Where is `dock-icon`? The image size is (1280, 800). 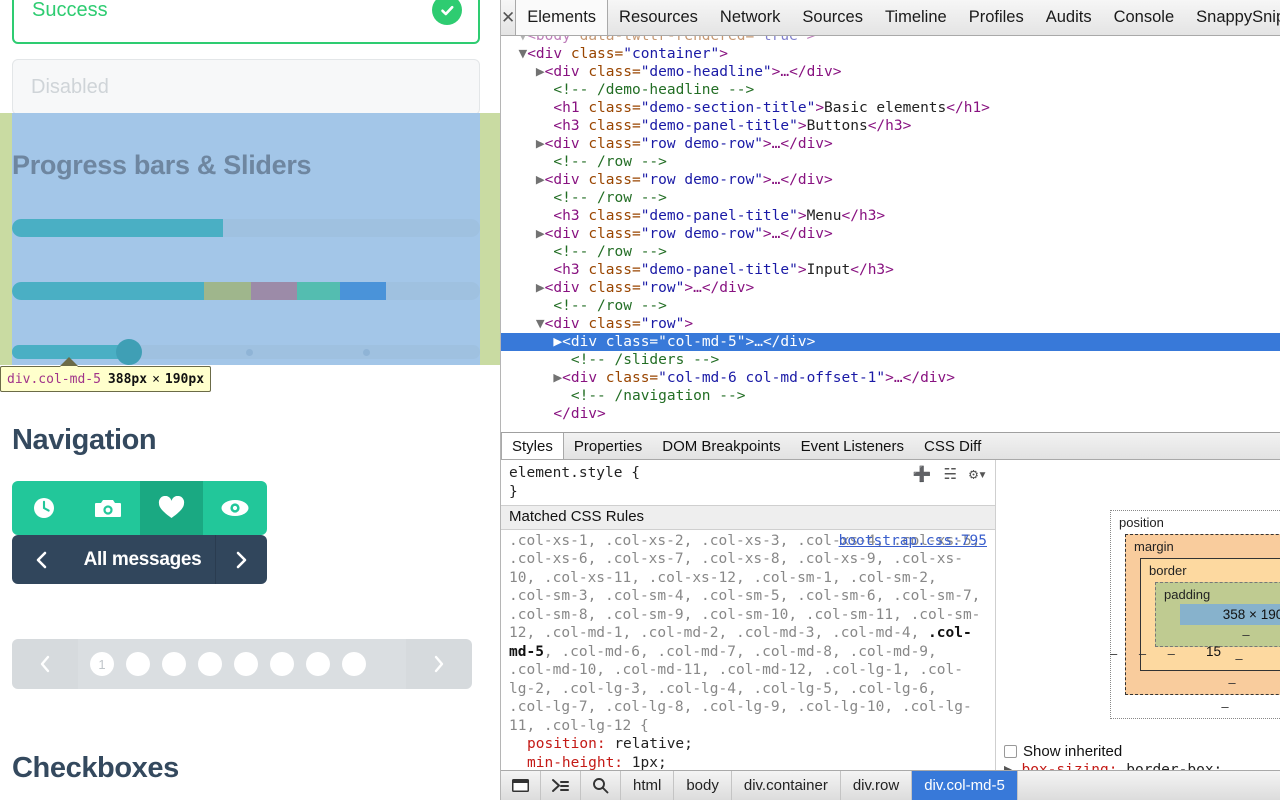 dock-icon is located at coordinates (521, 785).